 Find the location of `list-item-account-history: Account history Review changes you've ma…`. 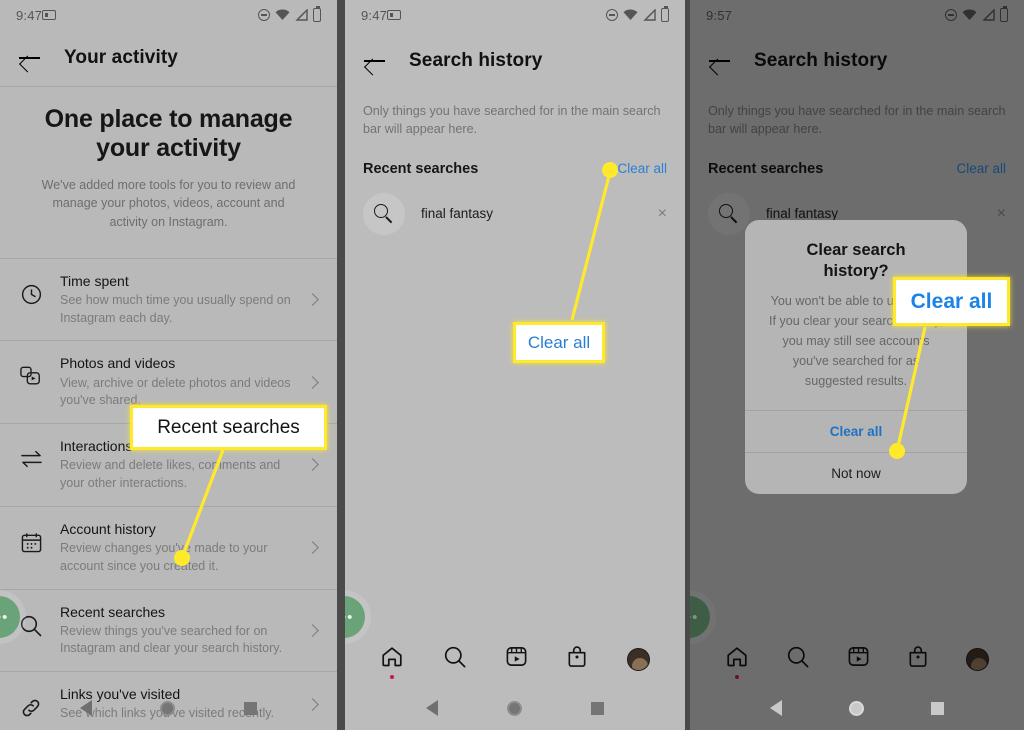

list-item-account-history: Account history Review changes you've ma… is located at coordinates (168, 547).